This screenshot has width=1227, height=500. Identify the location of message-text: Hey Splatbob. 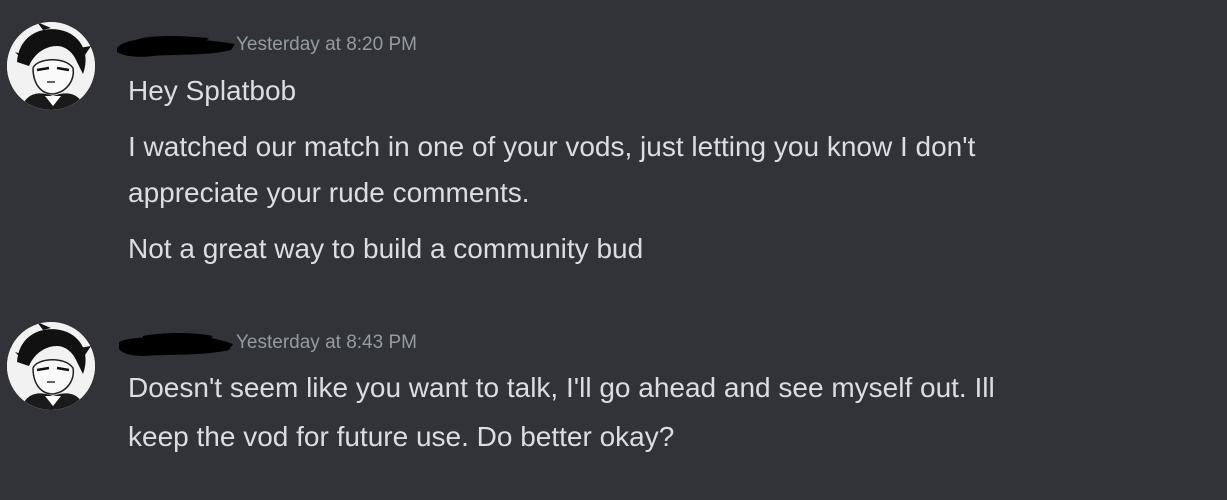
(212, 90).